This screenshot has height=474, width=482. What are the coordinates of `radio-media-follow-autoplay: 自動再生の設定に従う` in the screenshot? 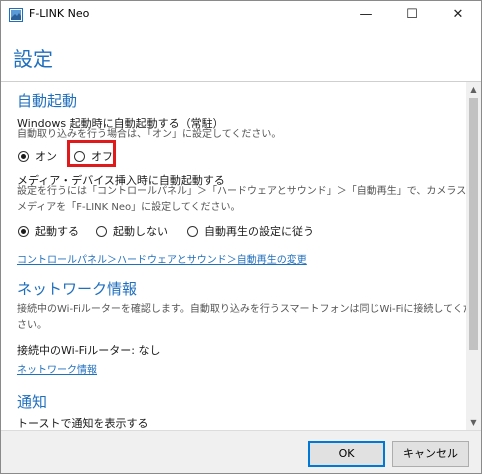 It's located at (250, 231).